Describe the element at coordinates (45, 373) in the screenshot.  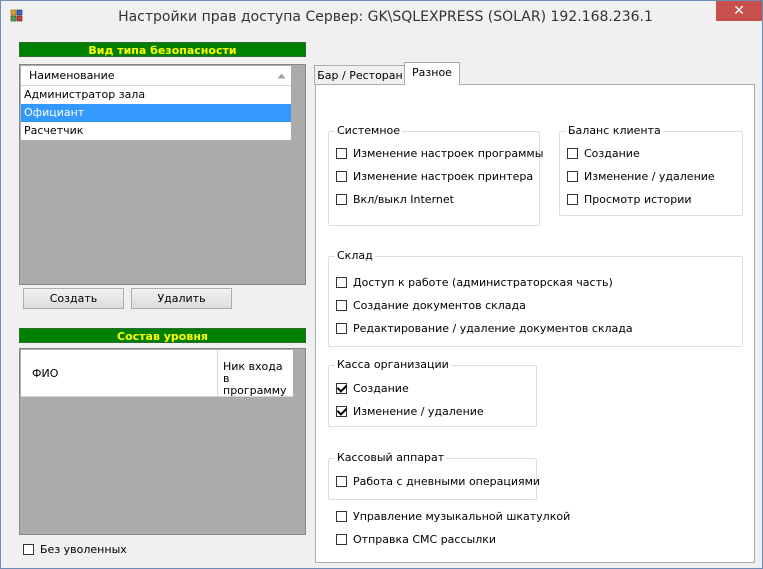
I see `fio-column-label: ФИО` at that location.